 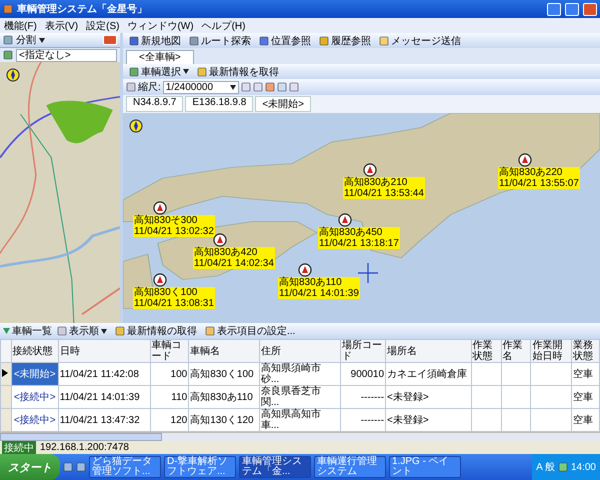 I want to click on column-header: 作業名, so click(x=516, y=351).